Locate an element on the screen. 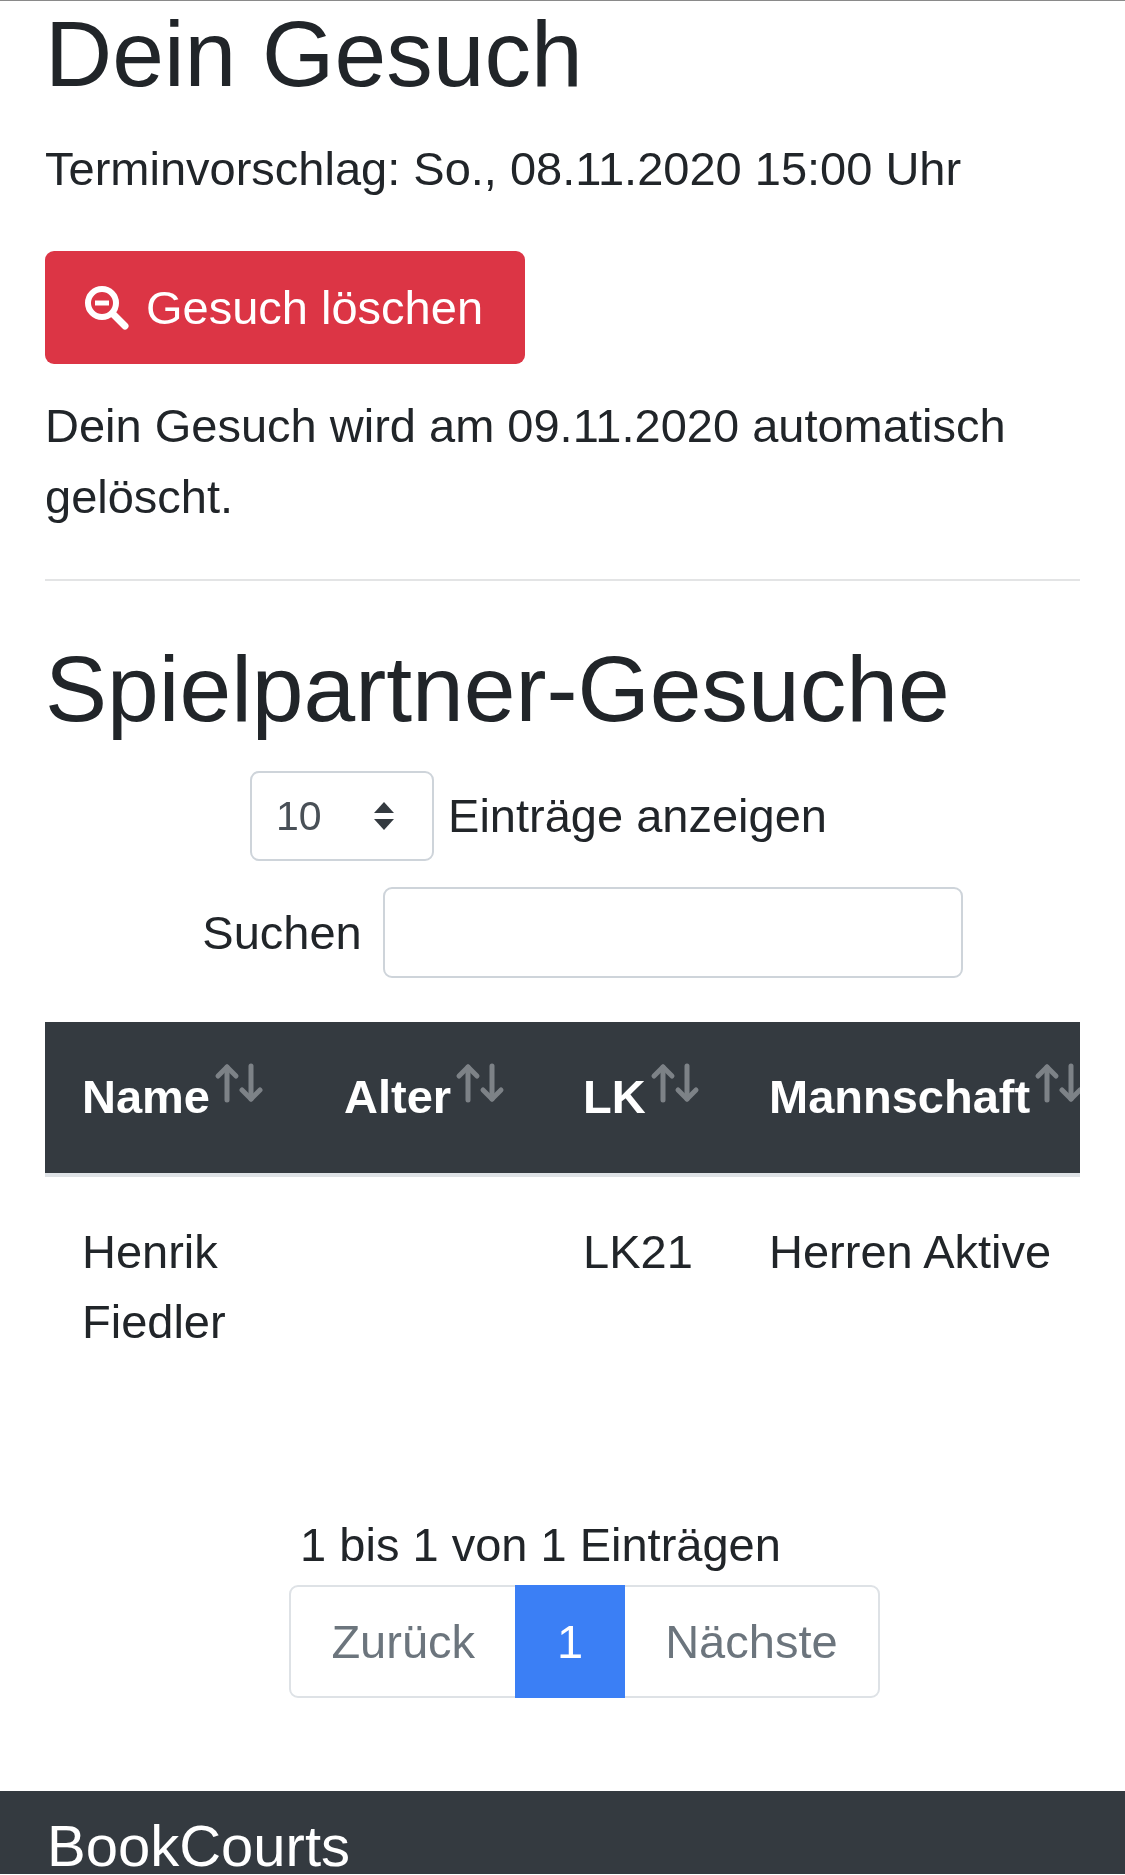 The image size is (1125, 1875). delete-button: Gesuch löschen is located at coordinates (285, 308).